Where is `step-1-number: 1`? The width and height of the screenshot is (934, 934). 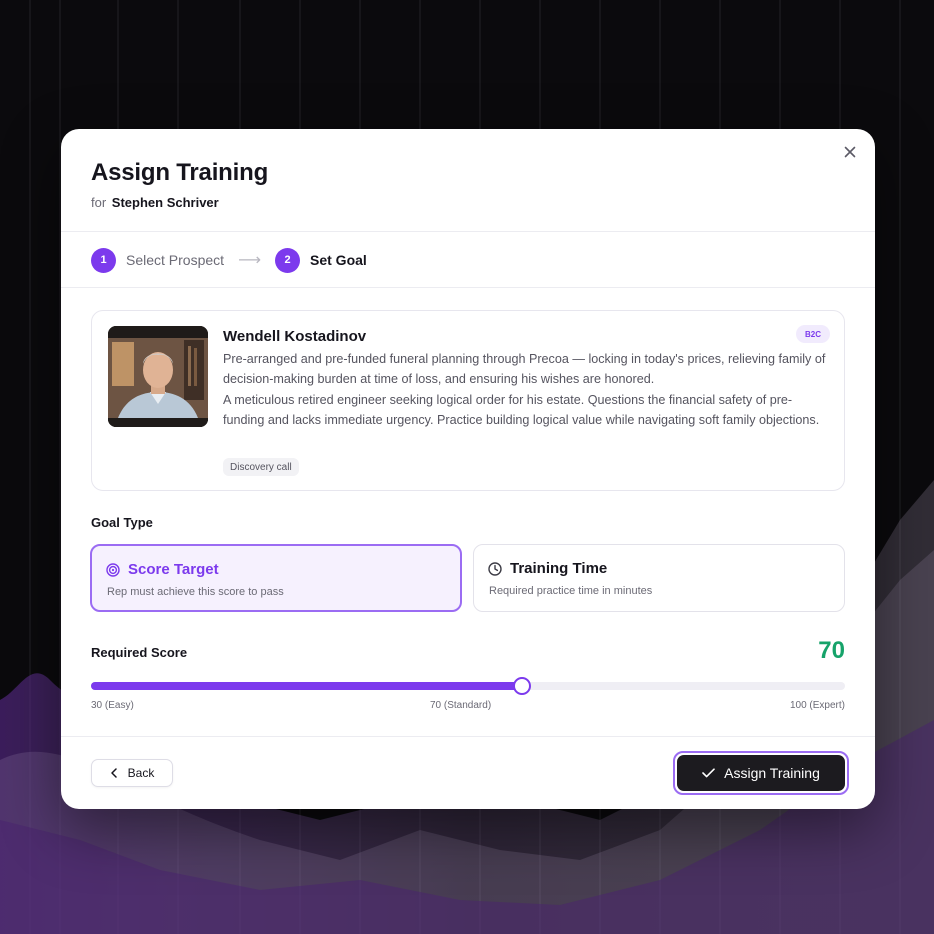 step-1-number: 1 is located at coordinates (103, 260).